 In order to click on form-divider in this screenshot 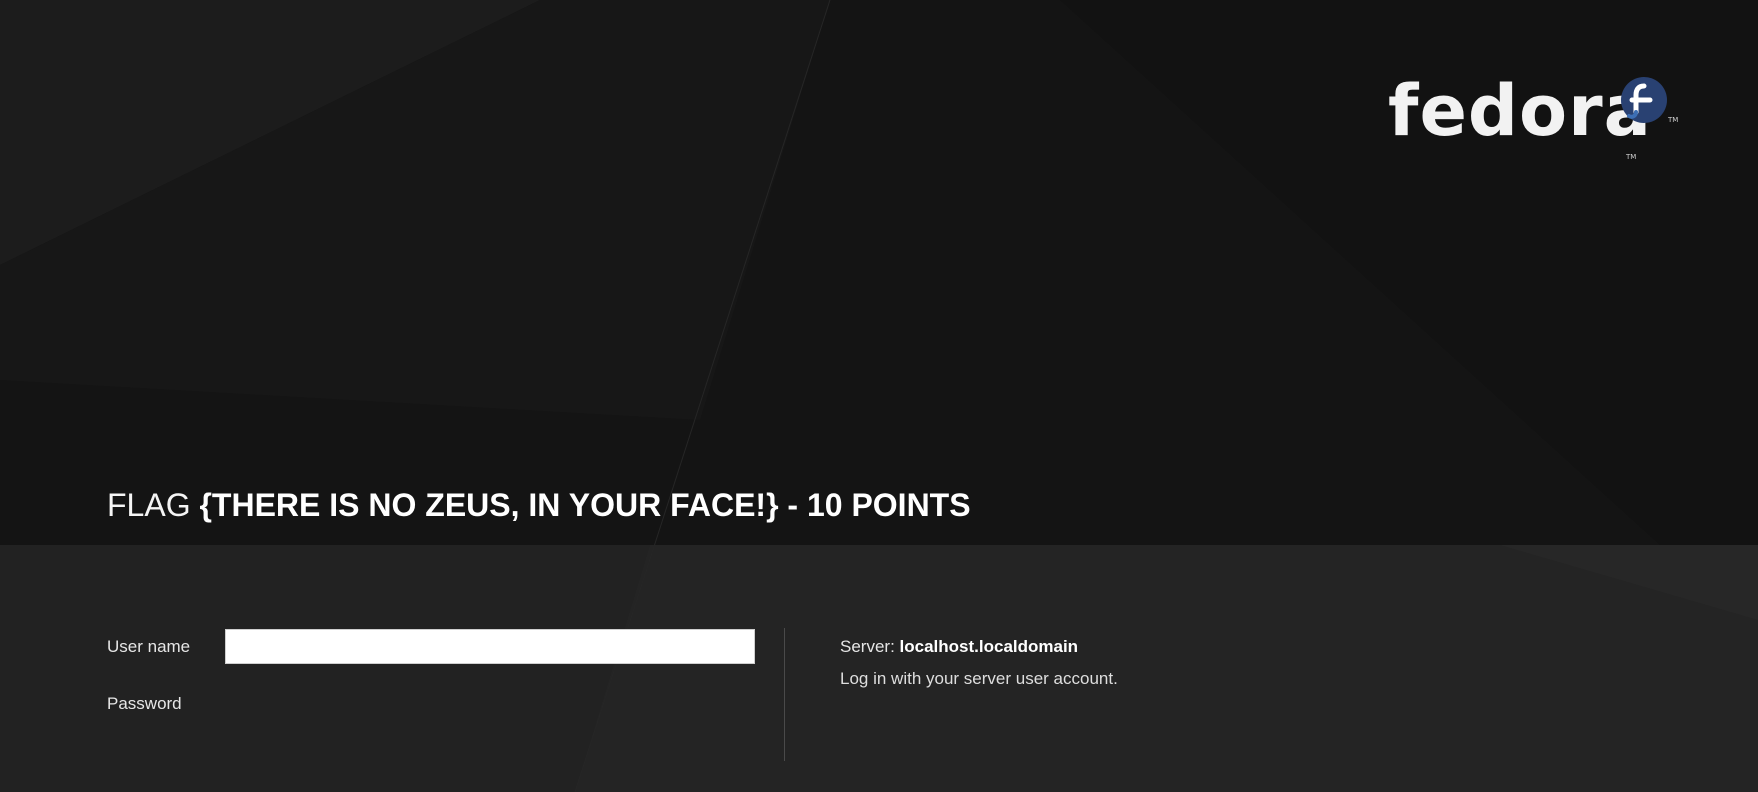, I will do `click(784, 694)`.